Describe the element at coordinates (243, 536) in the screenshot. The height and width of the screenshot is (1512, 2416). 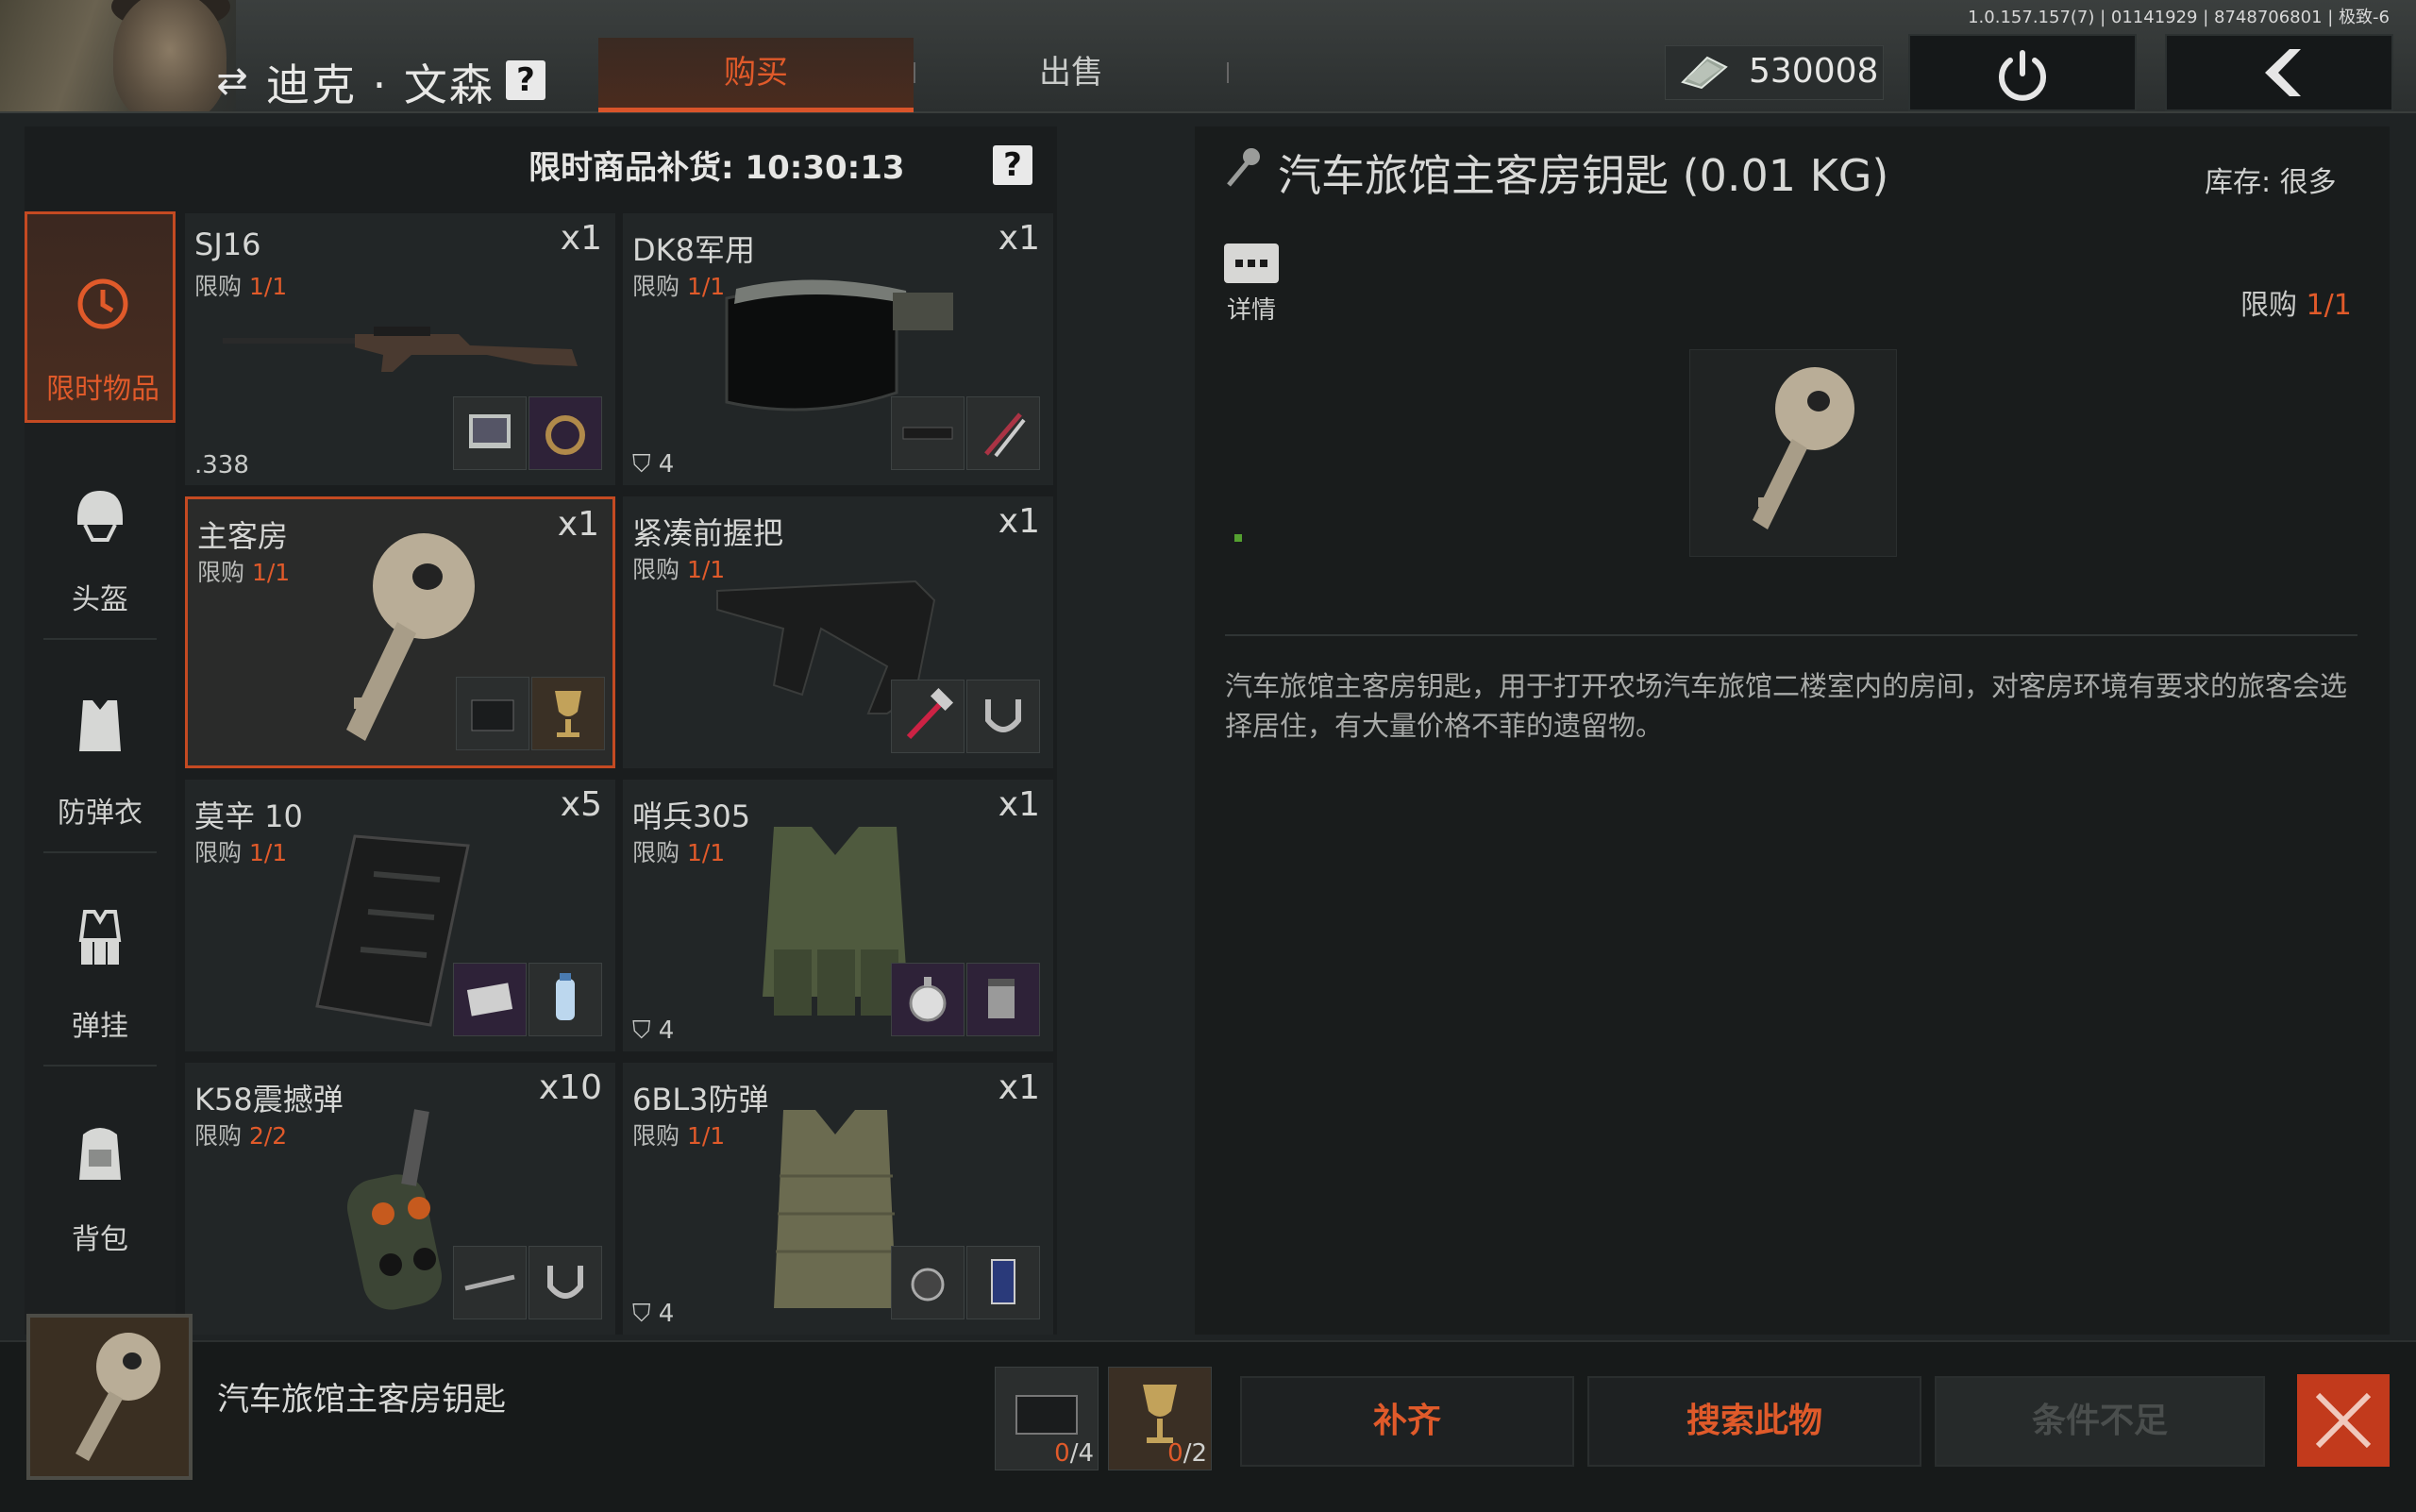
I see `item-name: 主客房` at that location.